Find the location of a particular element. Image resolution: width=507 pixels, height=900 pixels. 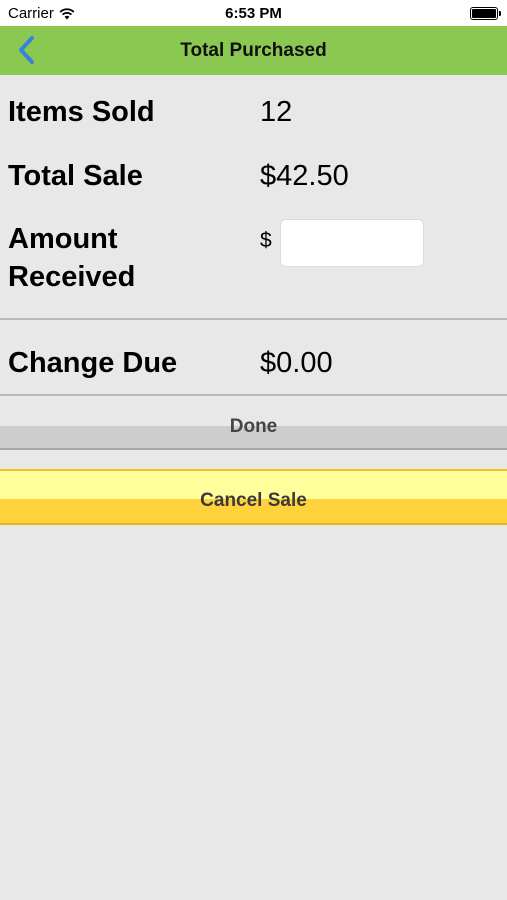

status-time: 6:53 PM is located at coordinates (253, 13).